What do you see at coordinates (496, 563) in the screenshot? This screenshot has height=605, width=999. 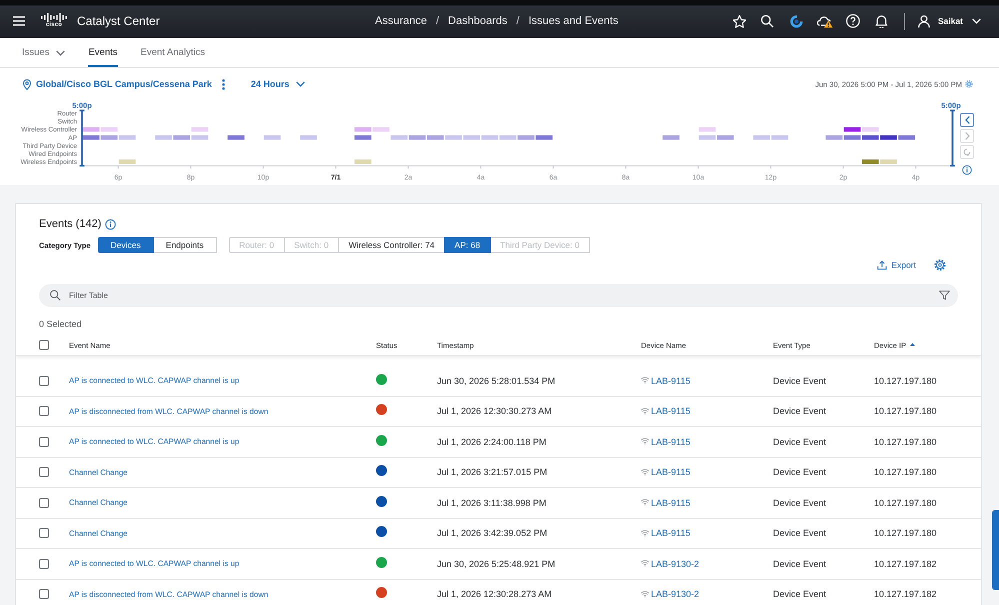 I see `timestamp-text: Jun 30, 2026 5:25:48.921 PM` at bounding box center [496, 563].